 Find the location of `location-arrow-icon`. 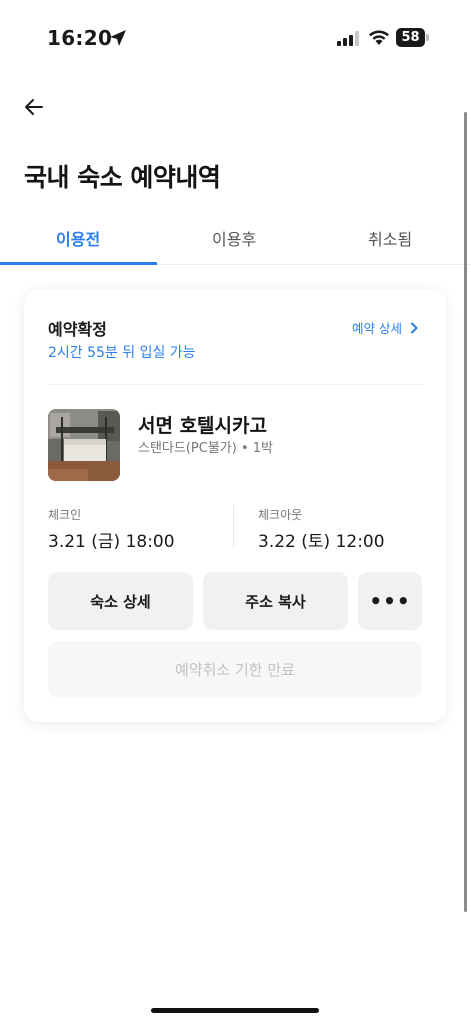

location-arrow-icon is located at coordinates (118, 38).